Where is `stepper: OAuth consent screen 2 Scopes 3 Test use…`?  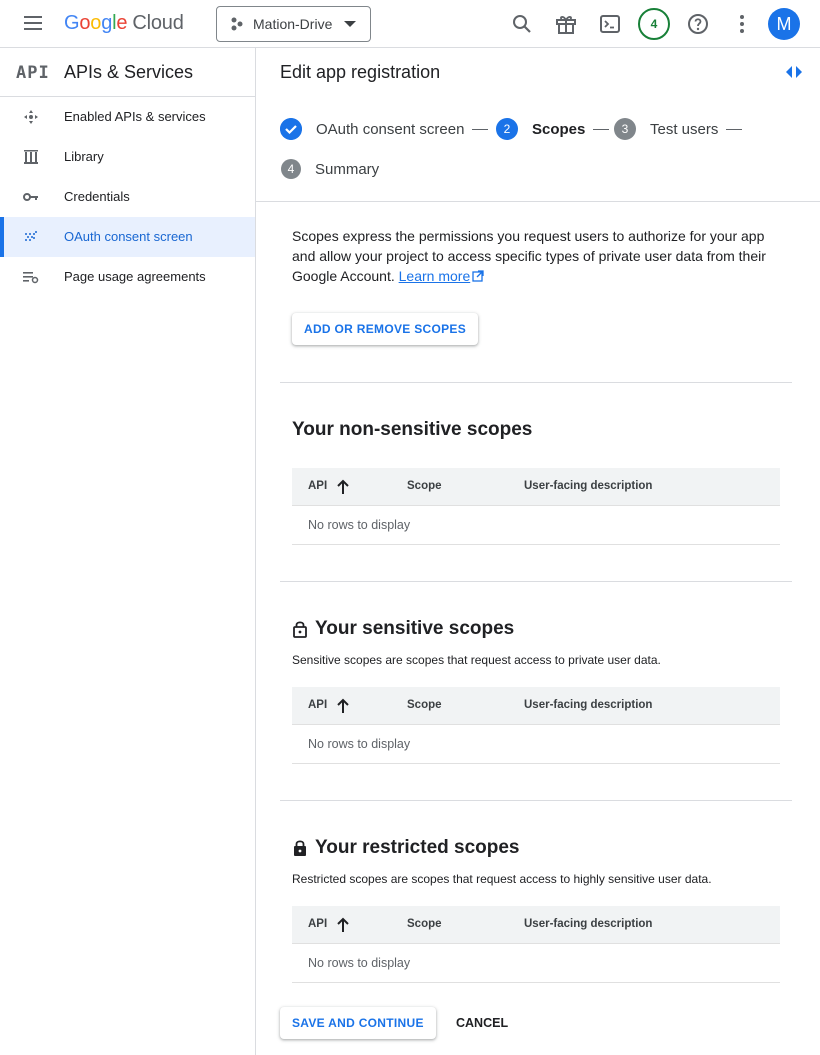 stepper: OAuth consent screen 2 Scopes 3 Test use… is located at coordinates (538, 149).